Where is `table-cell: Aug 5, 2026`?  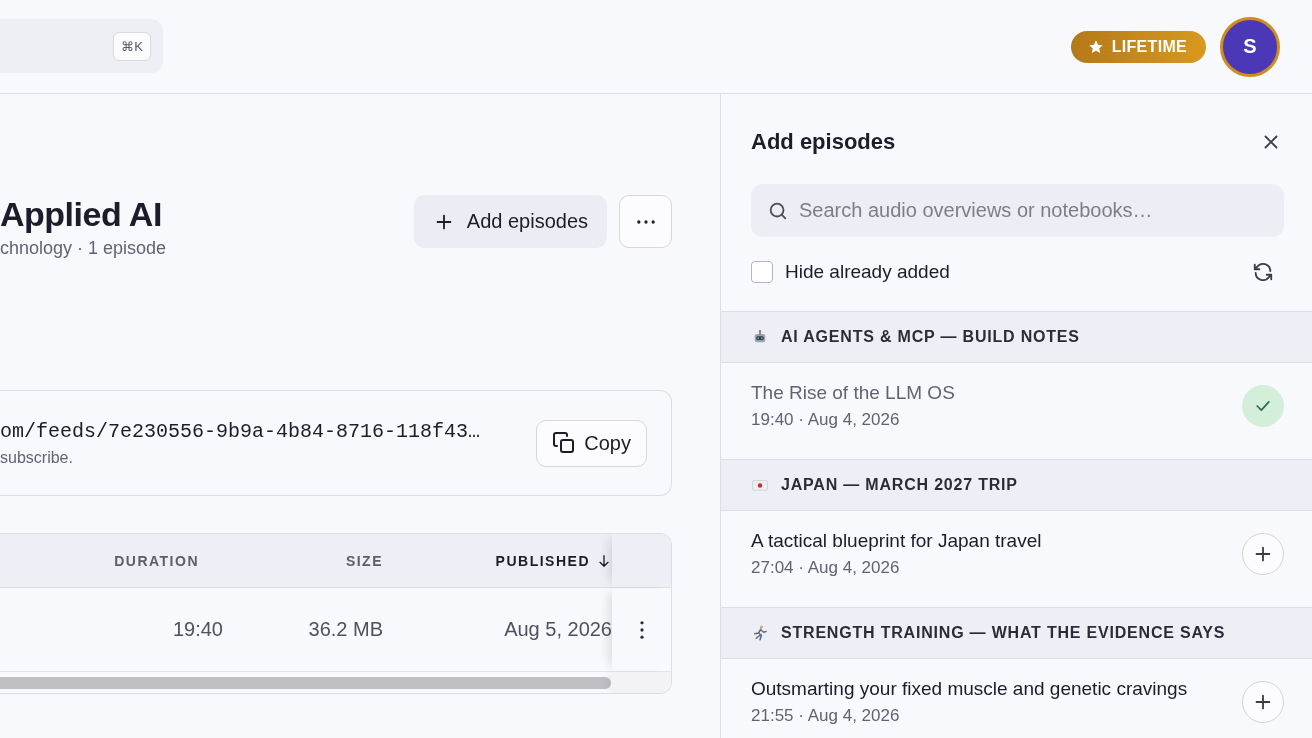
table-cell: Aug 5, 2026 is located at coordinates (558, 629).